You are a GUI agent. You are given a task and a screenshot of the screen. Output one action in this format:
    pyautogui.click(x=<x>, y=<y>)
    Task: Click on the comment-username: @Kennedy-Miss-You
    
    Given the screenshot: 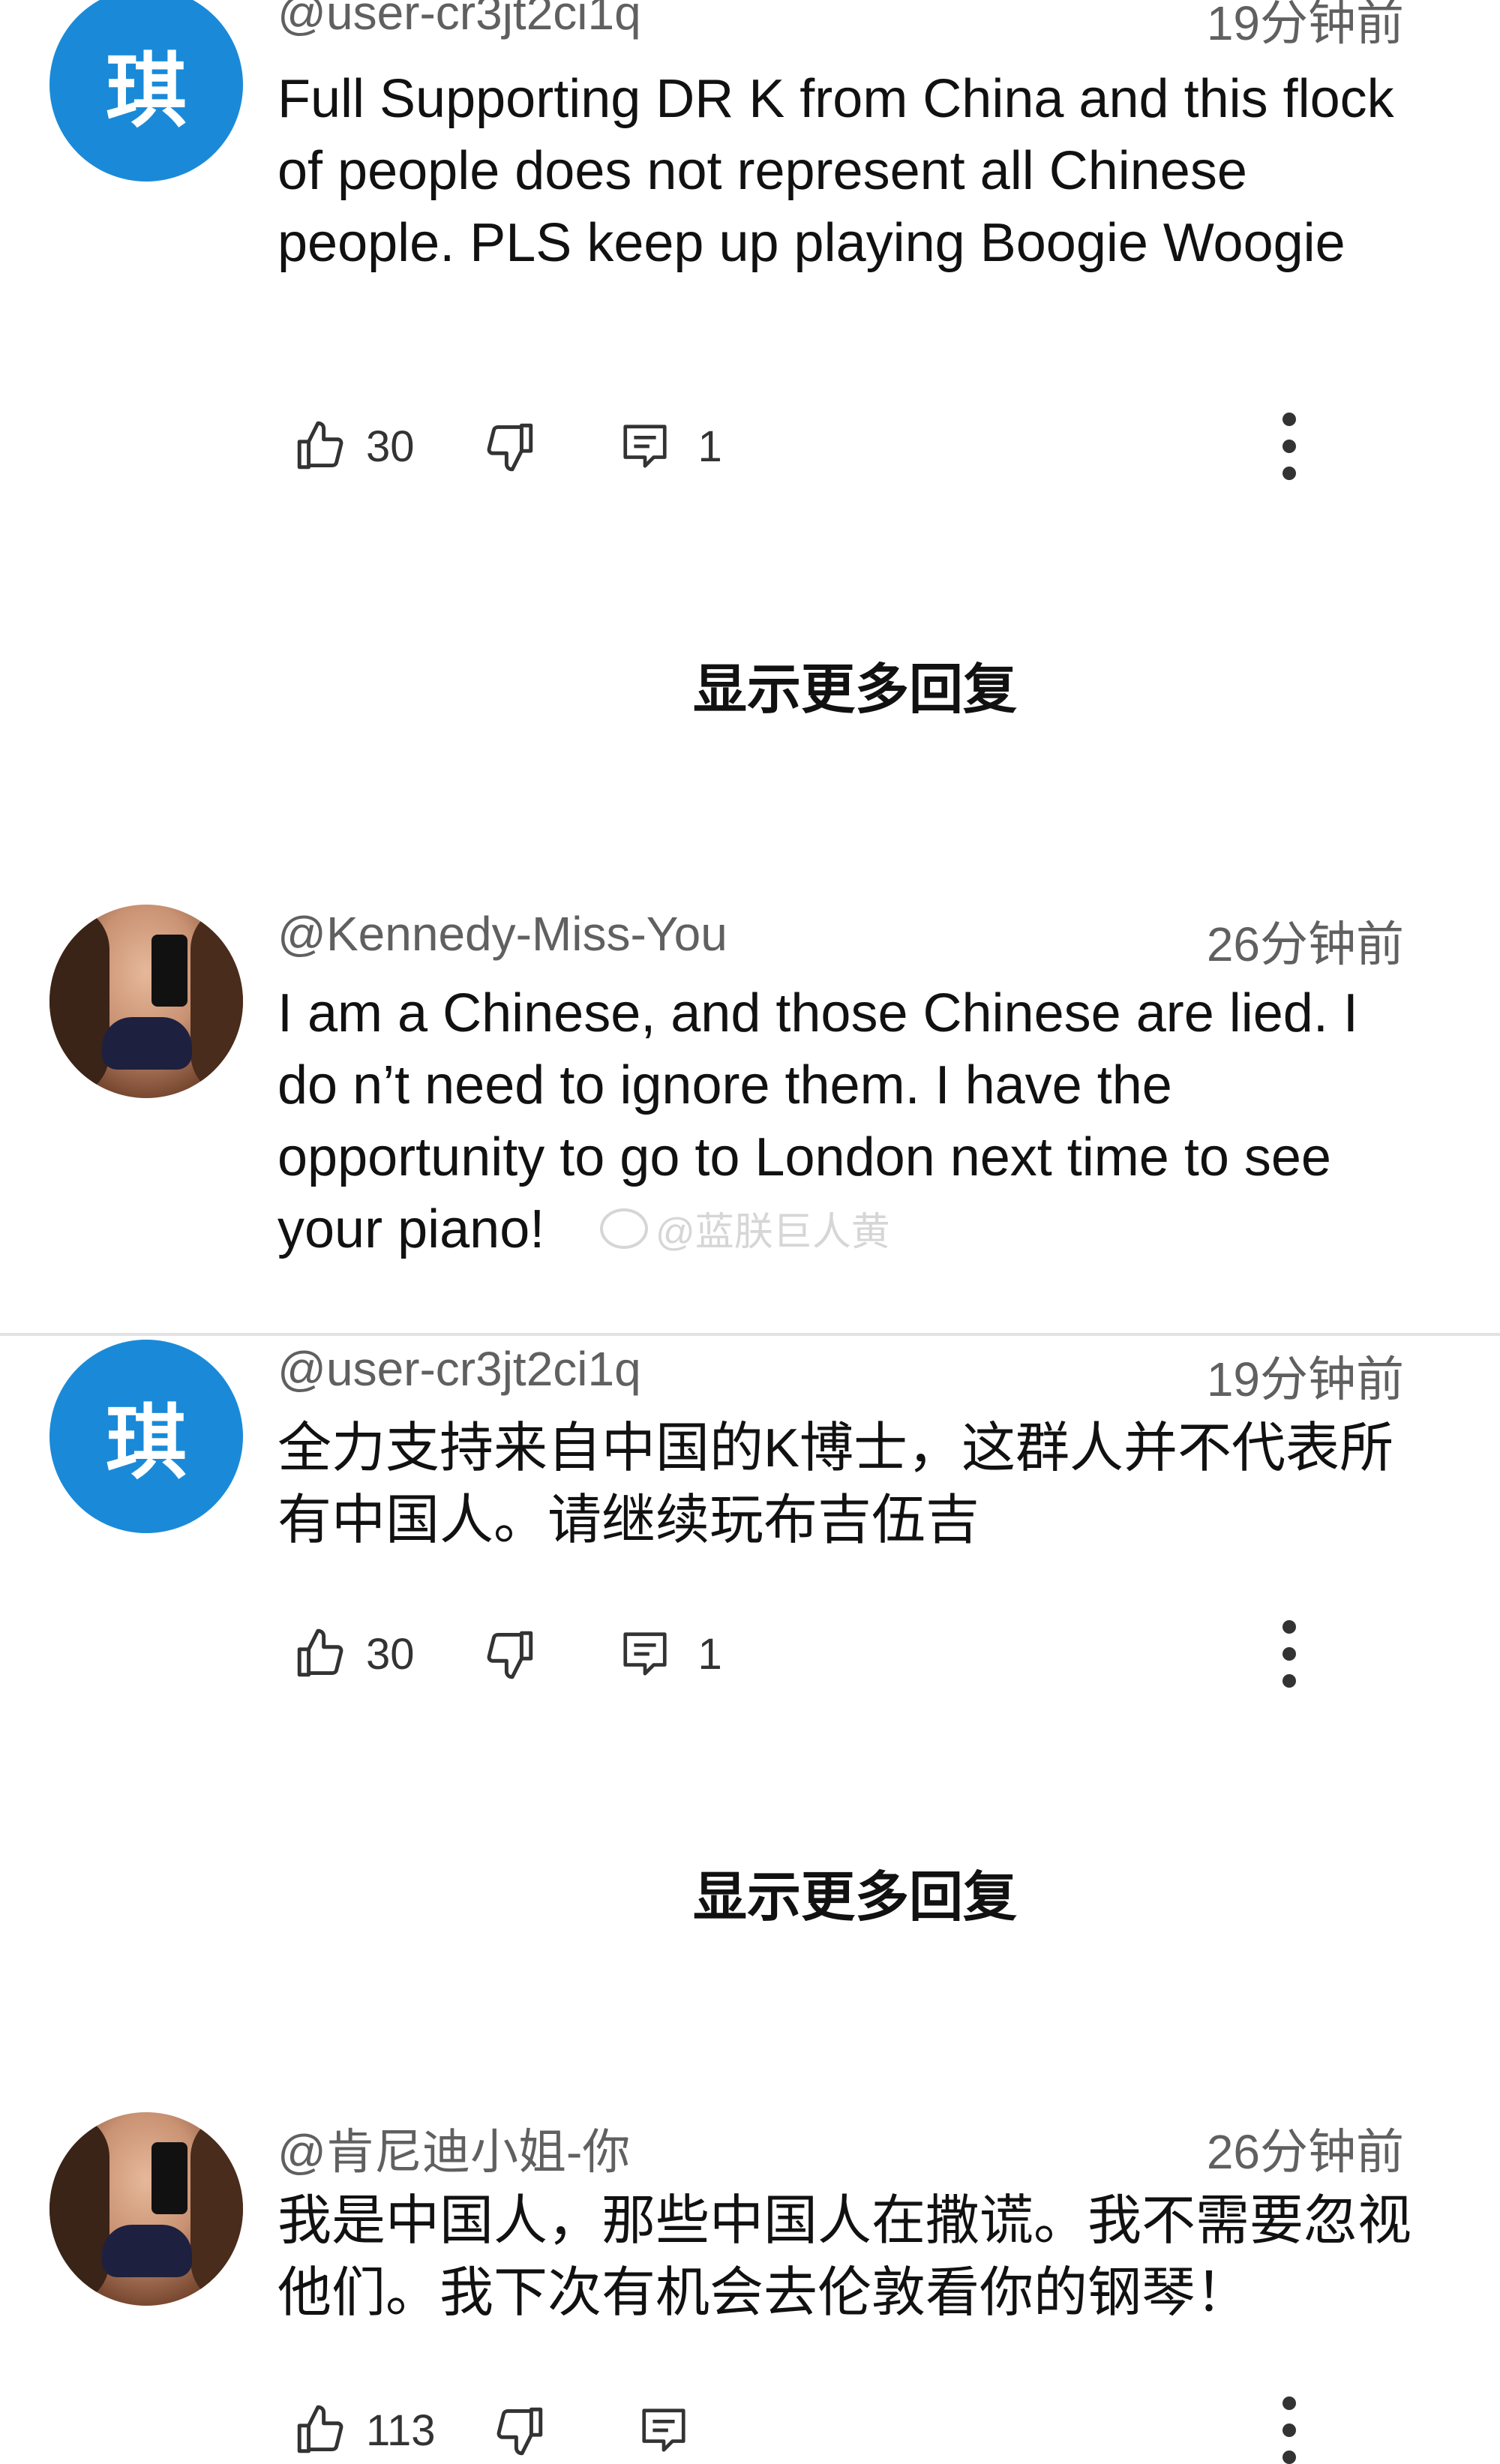 What is the action you would take?
    pyautogui.click(x=503, y=934)
    